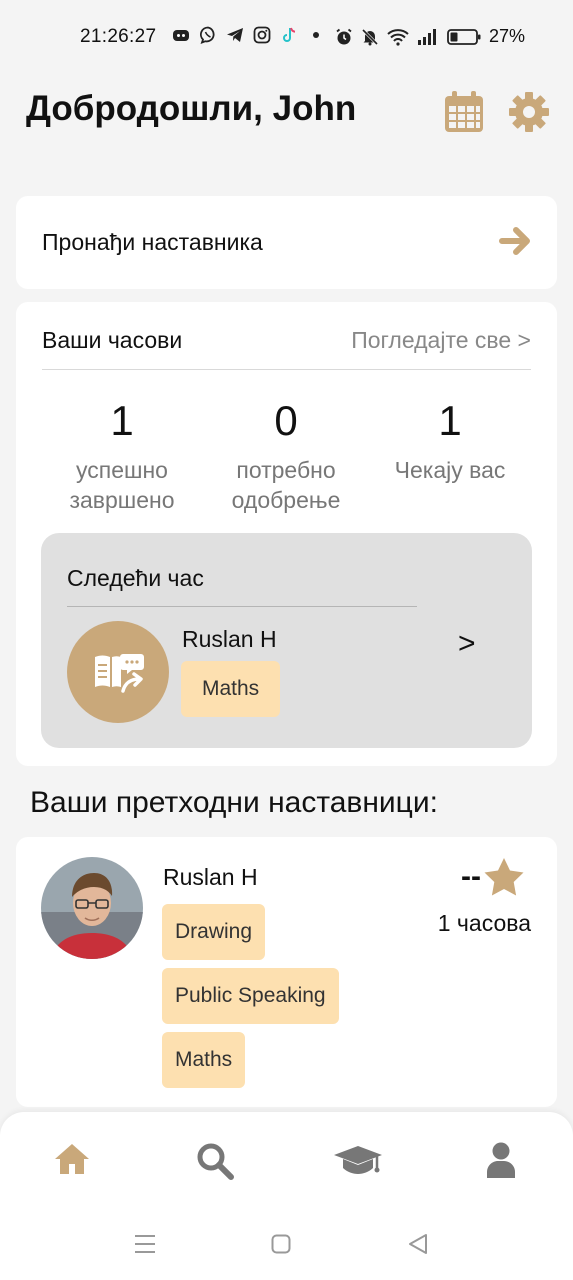  Describe the element at coordinates (286, 242) in the screenshot. I see `find-teacher-card: Пронађи наставника` at that location.